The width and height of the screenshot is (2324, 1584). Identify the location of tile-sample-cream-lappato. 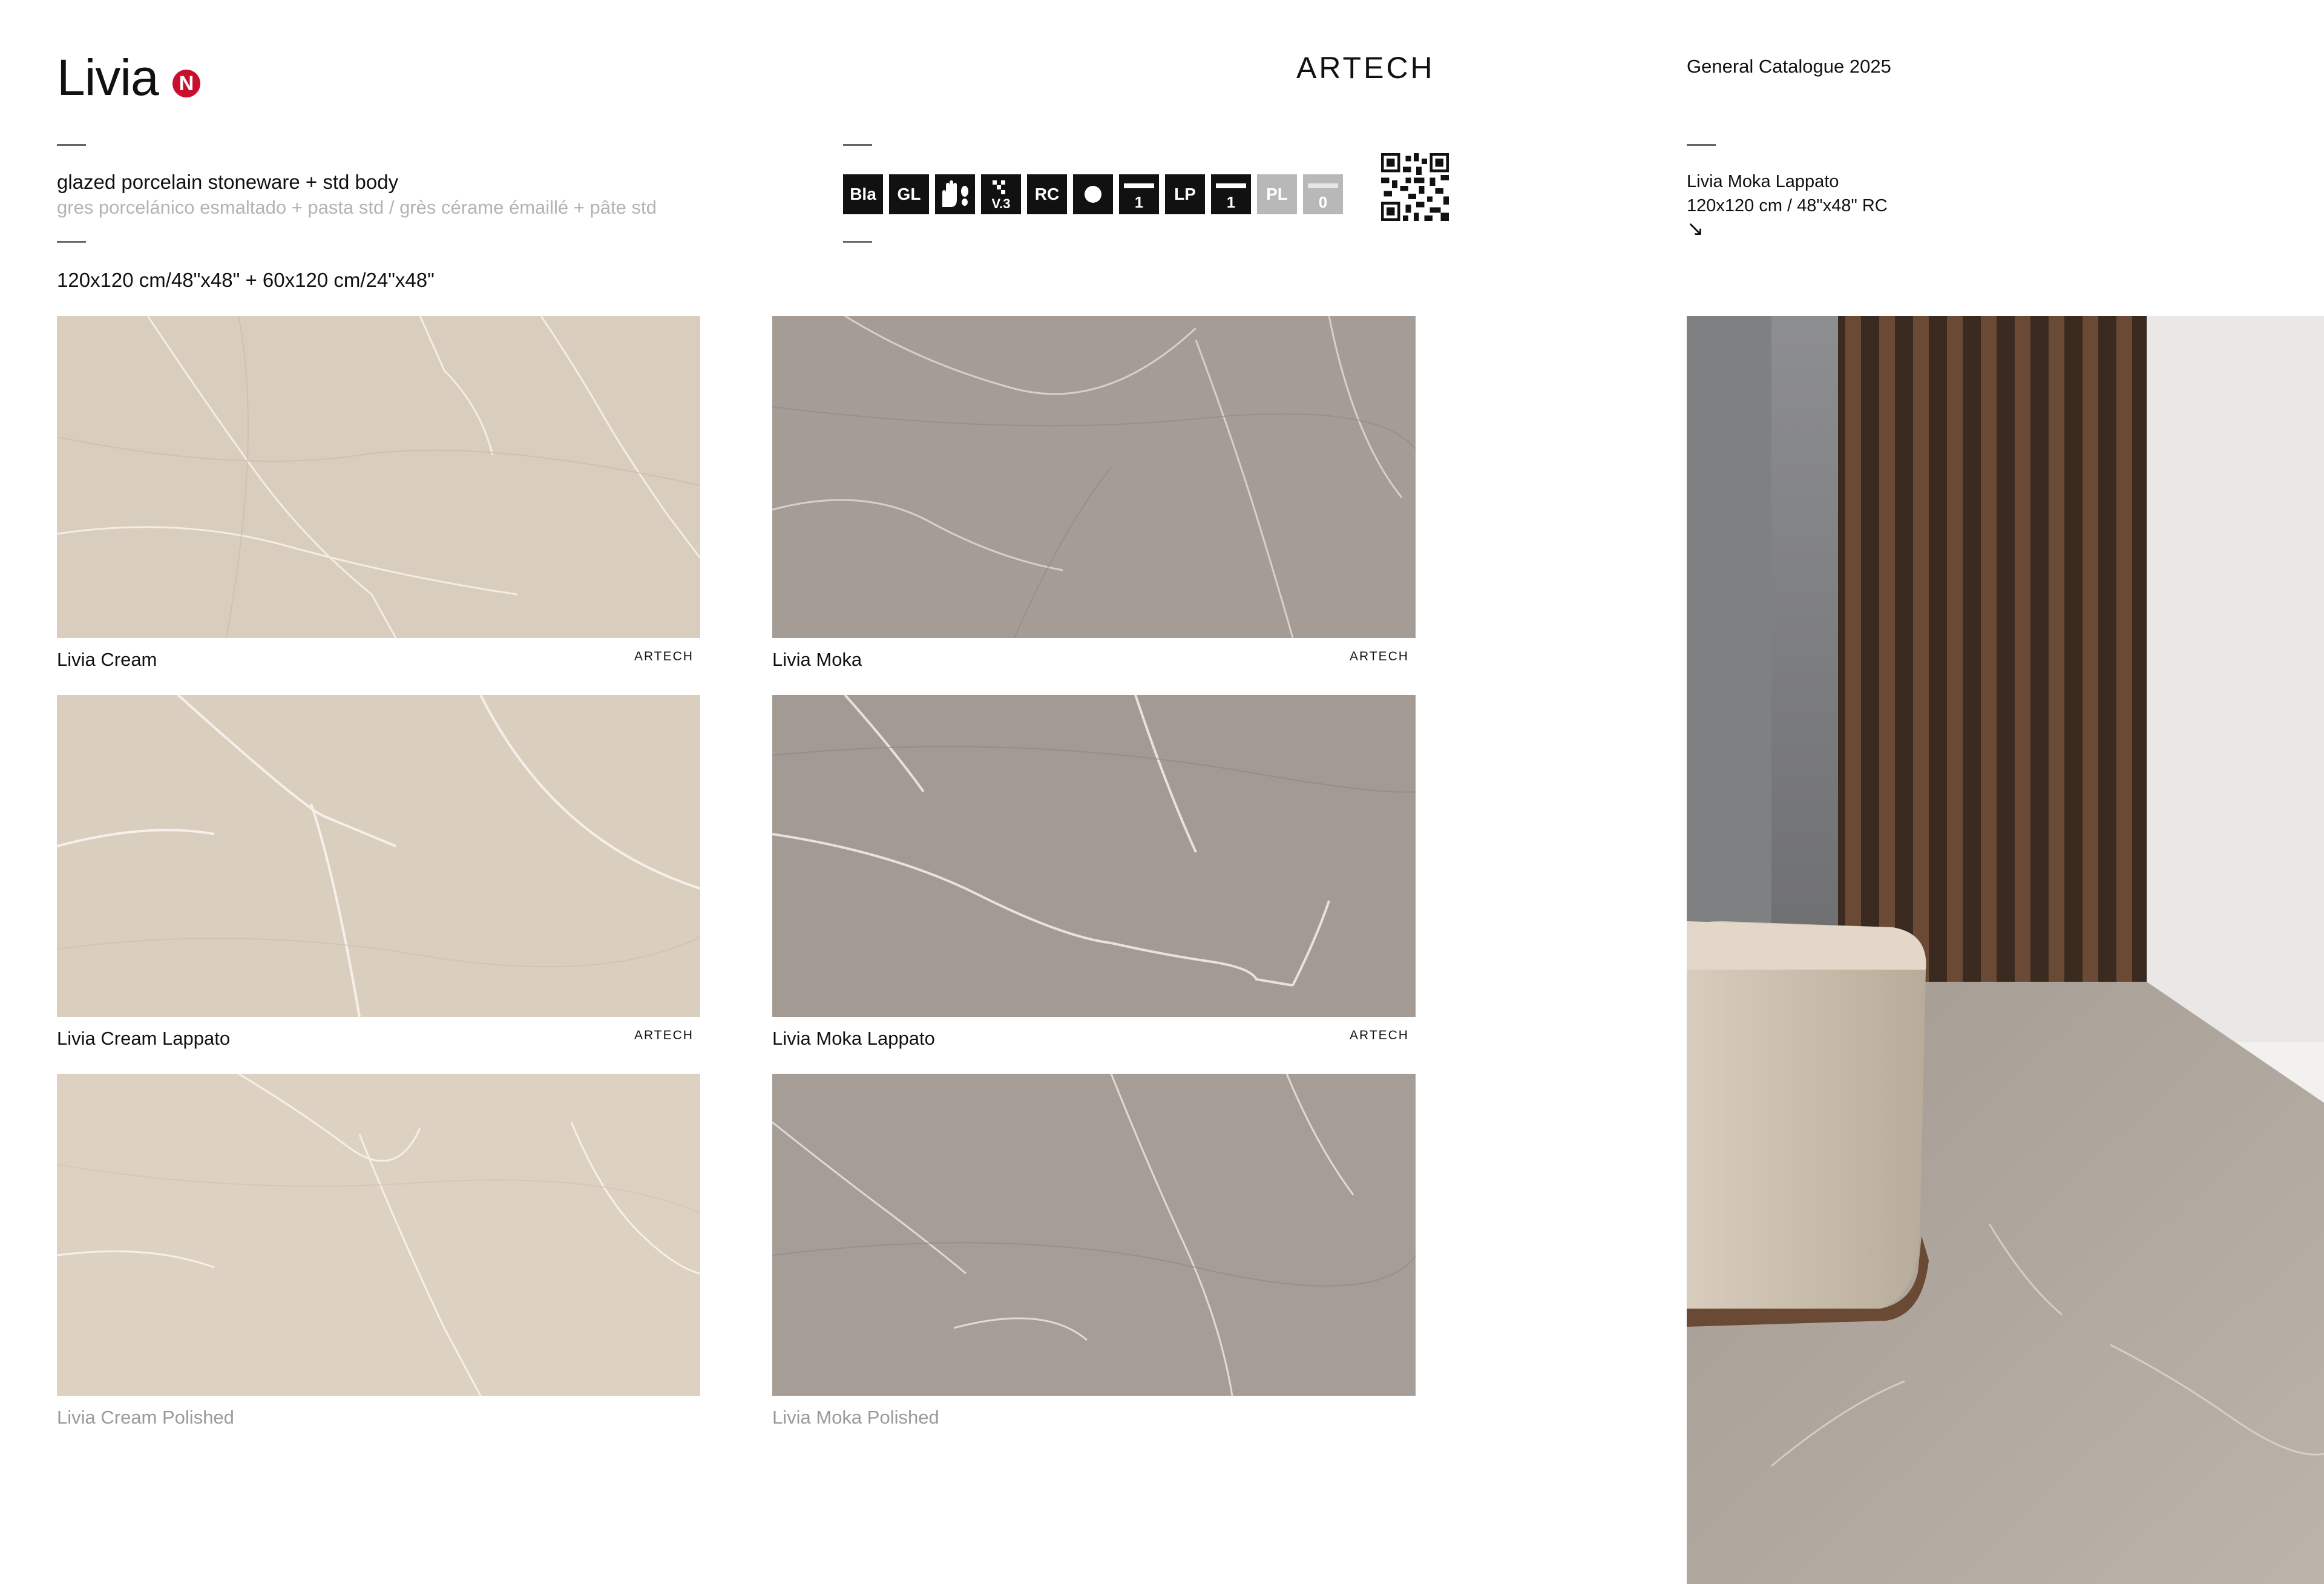
(378, 856).